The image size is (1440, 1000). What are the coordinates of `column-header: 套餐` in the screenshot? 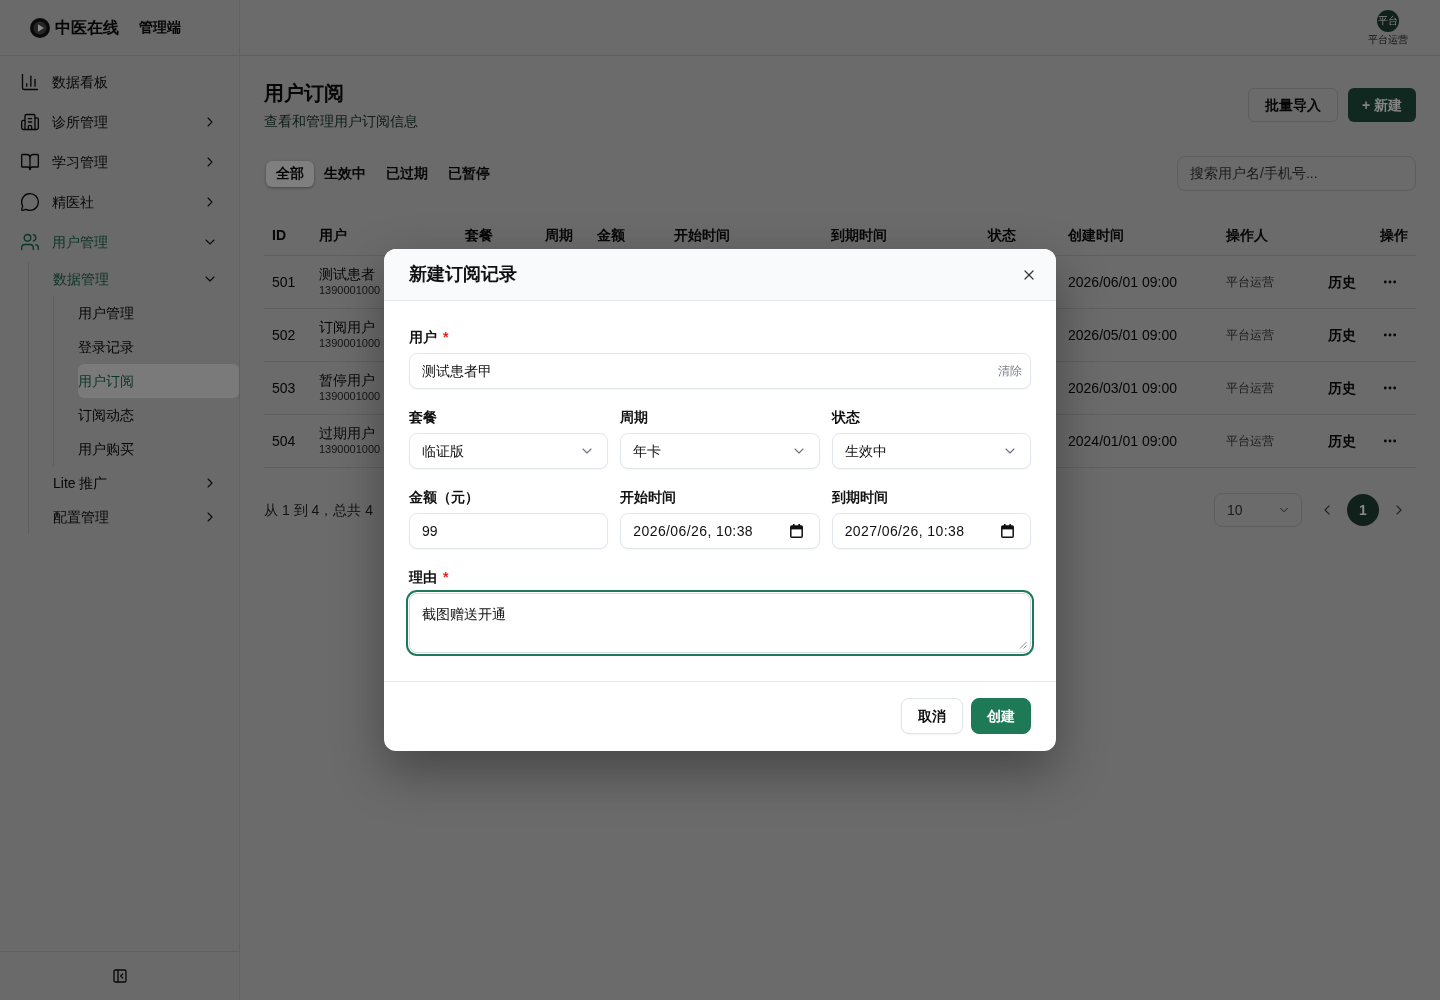 It's located at (479, 235).